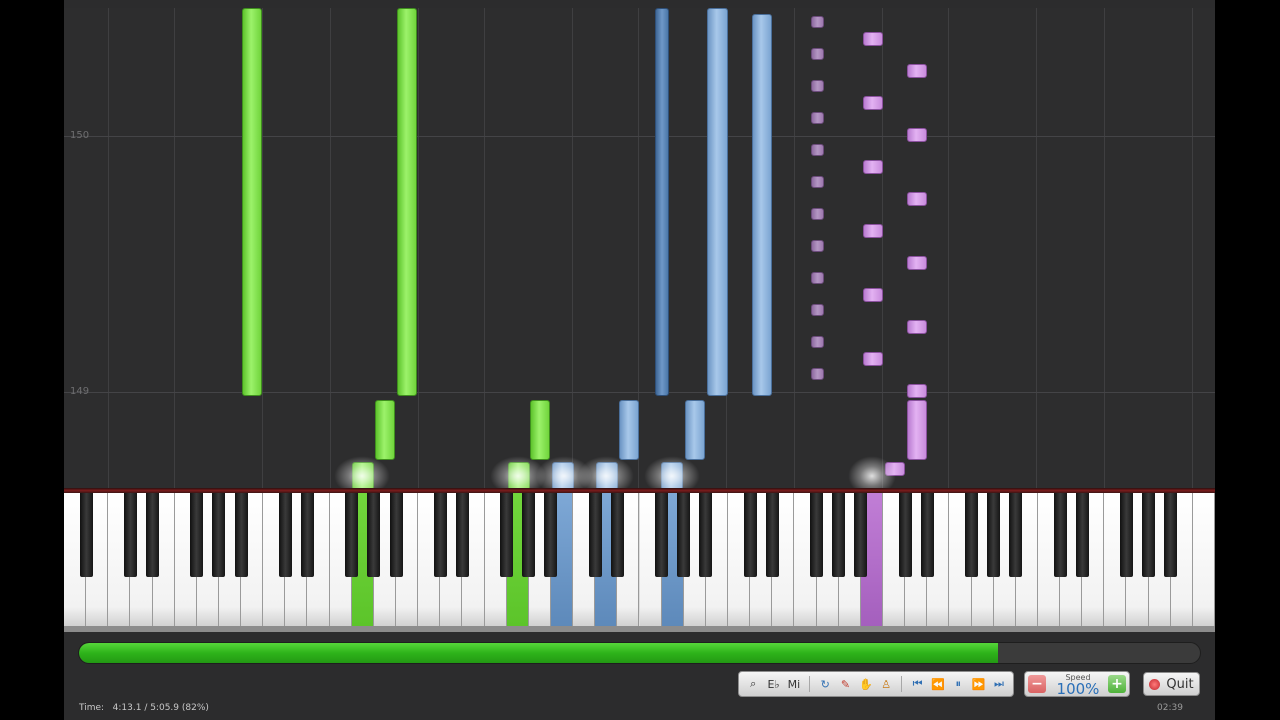  I want to click on hand-icon: ✋, so click(866, 684).